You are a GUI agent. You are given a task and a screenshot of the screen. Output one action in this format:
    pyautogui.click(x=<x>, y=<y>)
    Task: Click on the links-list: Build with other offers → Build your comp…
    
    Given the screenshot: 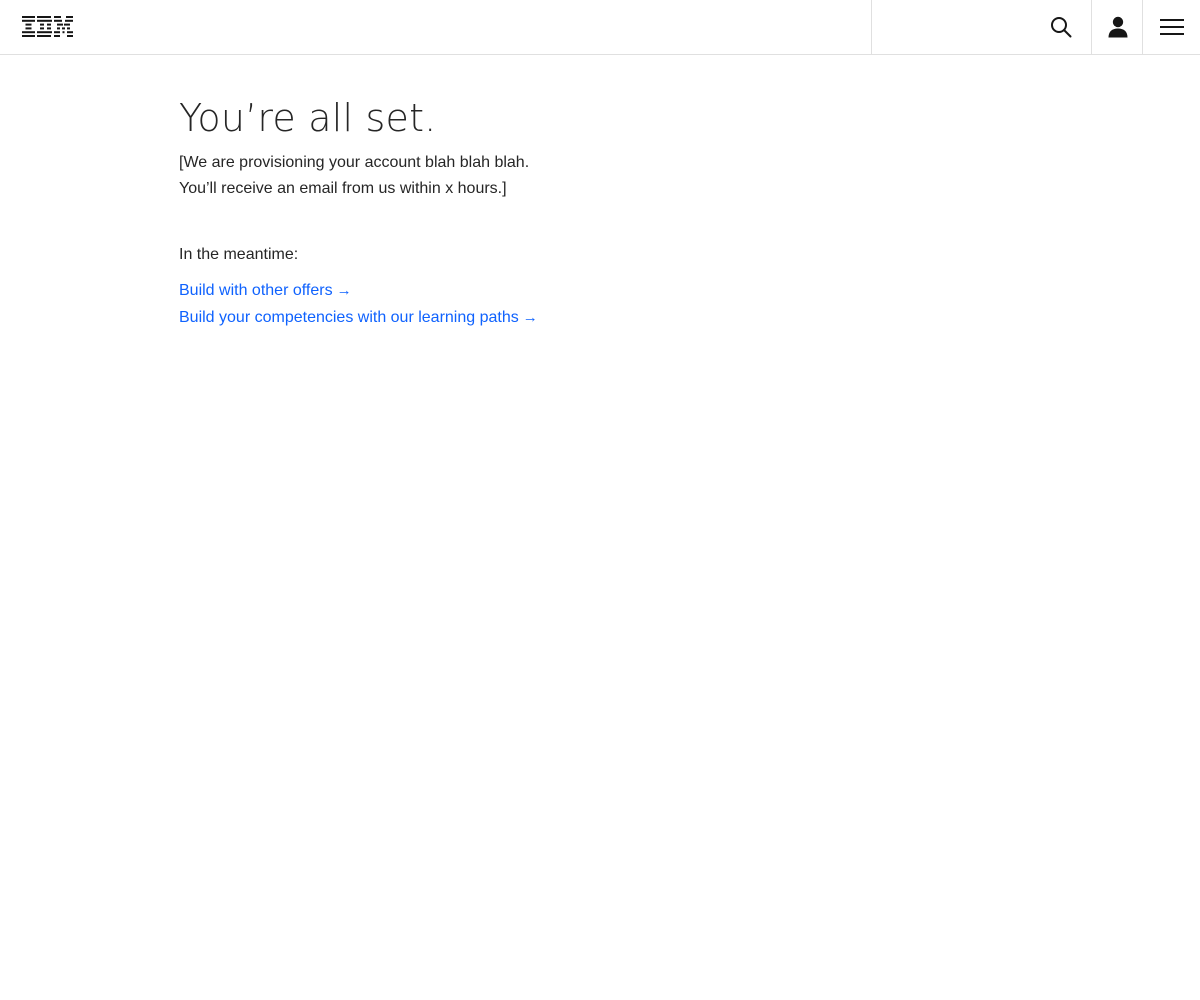 What is the action you would take?
    pyautogui.click(x=579, y=304)
    